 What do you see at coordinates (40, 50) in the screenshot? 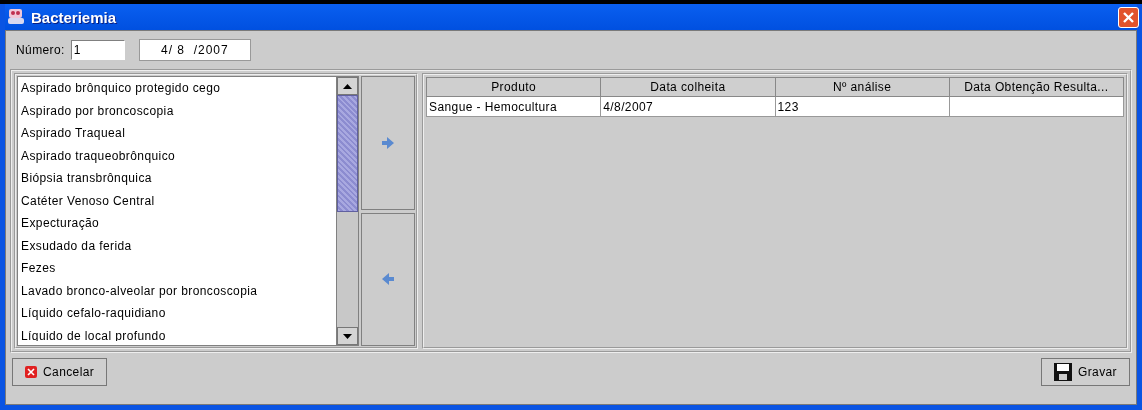
I see `numero-label: Número:` at bounding box center [40, 50].